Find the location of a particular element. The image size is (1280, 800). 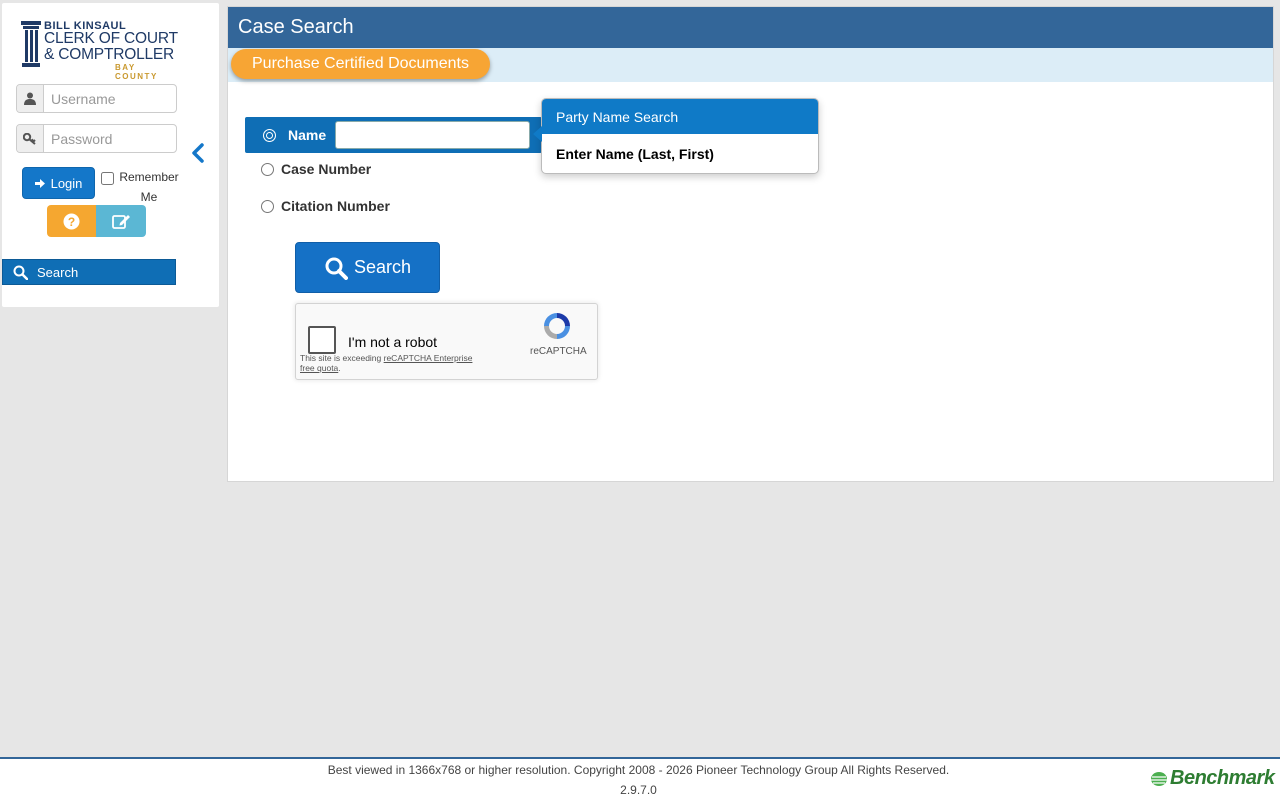

username-input is located at coordinates (110, 98).